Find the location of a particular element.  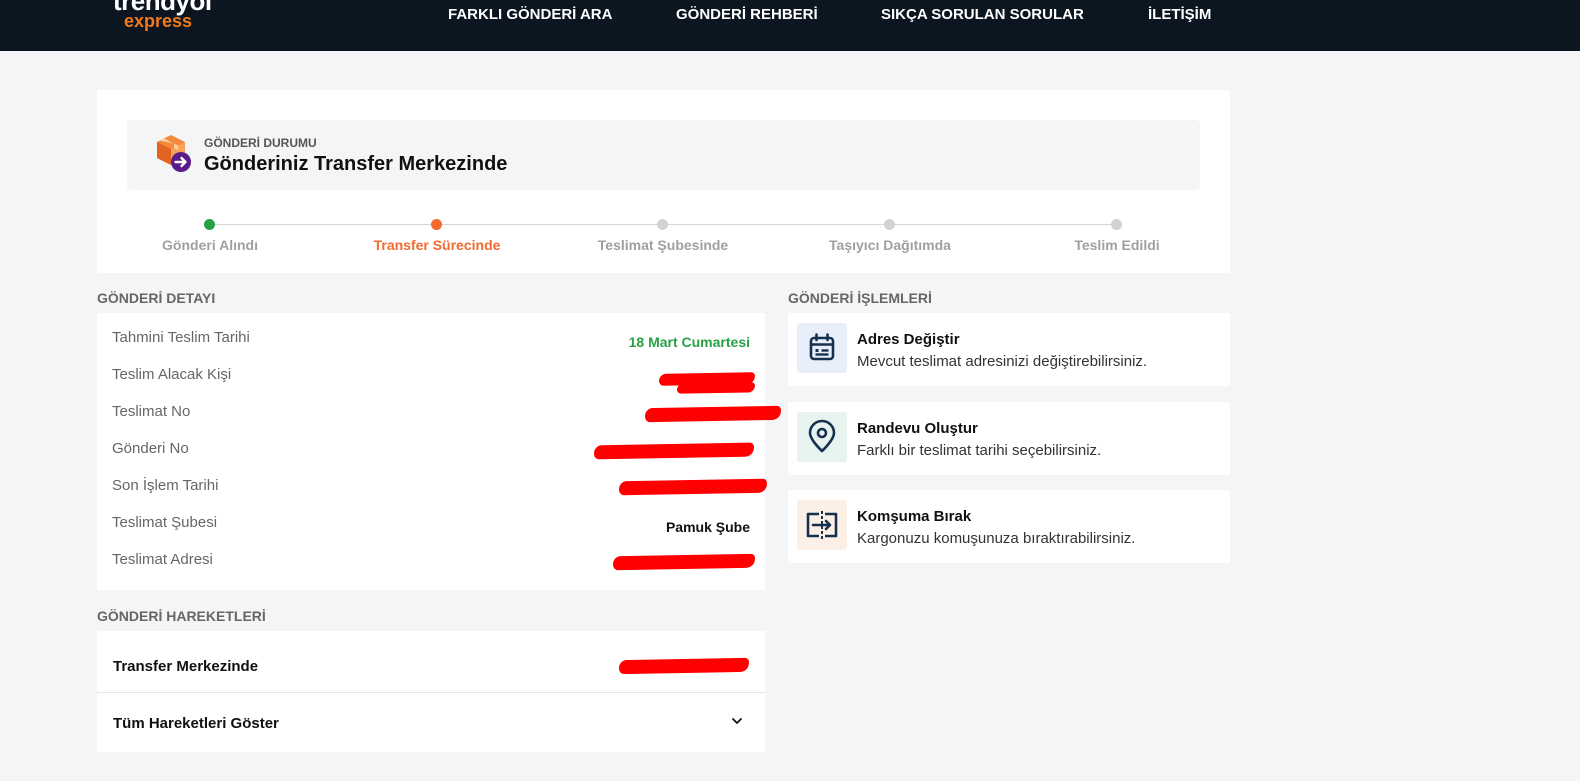

logo-sub-text: express is located at coordinates (158, 21).